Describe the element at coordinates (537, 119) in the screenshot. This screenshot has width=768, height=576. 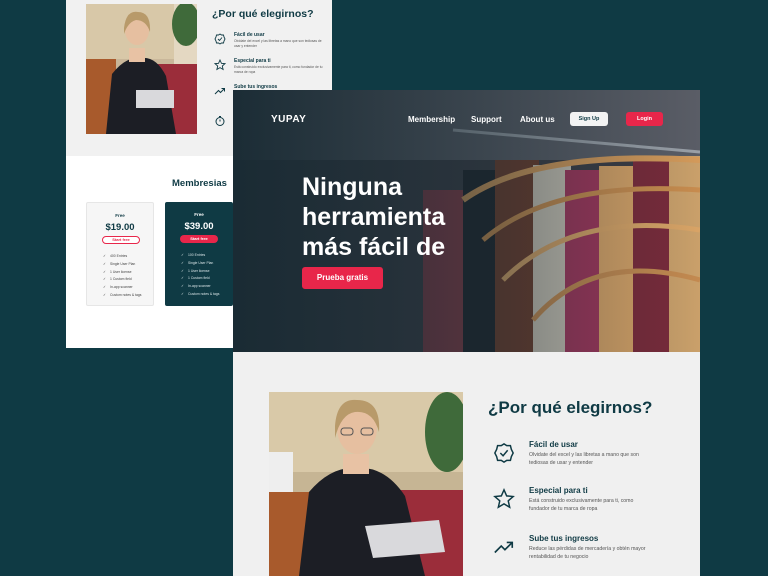
I see `nav-about-us: About us` at that location.